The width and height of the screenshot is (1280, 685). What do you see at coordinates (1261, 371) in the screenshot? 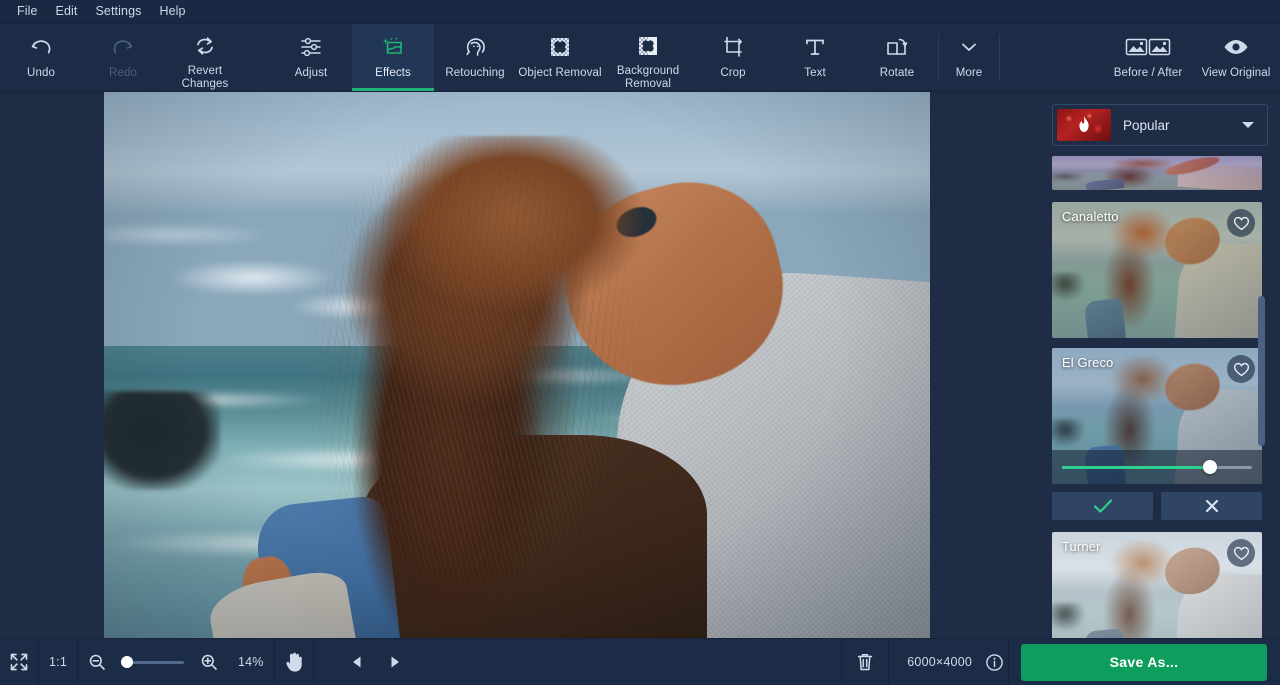
I see `scrollbar-thumb` at bounding box center [1261, 371].